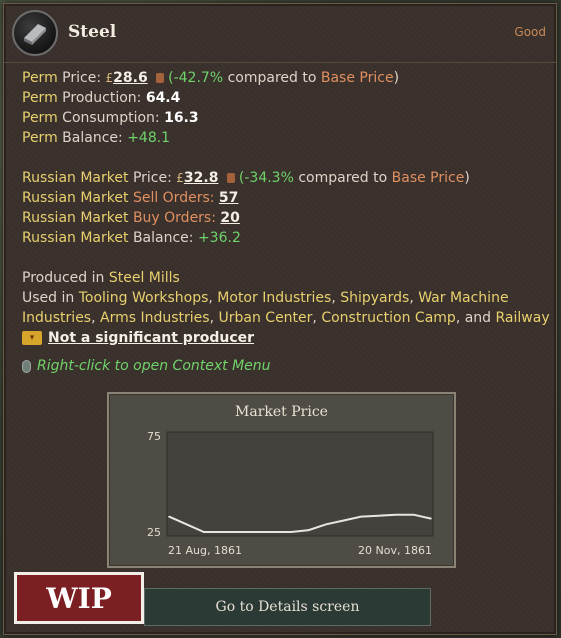 The width and height of the screenshot is (561, 638). I want to click on sell-orders-value: 57, so click(228, 198).